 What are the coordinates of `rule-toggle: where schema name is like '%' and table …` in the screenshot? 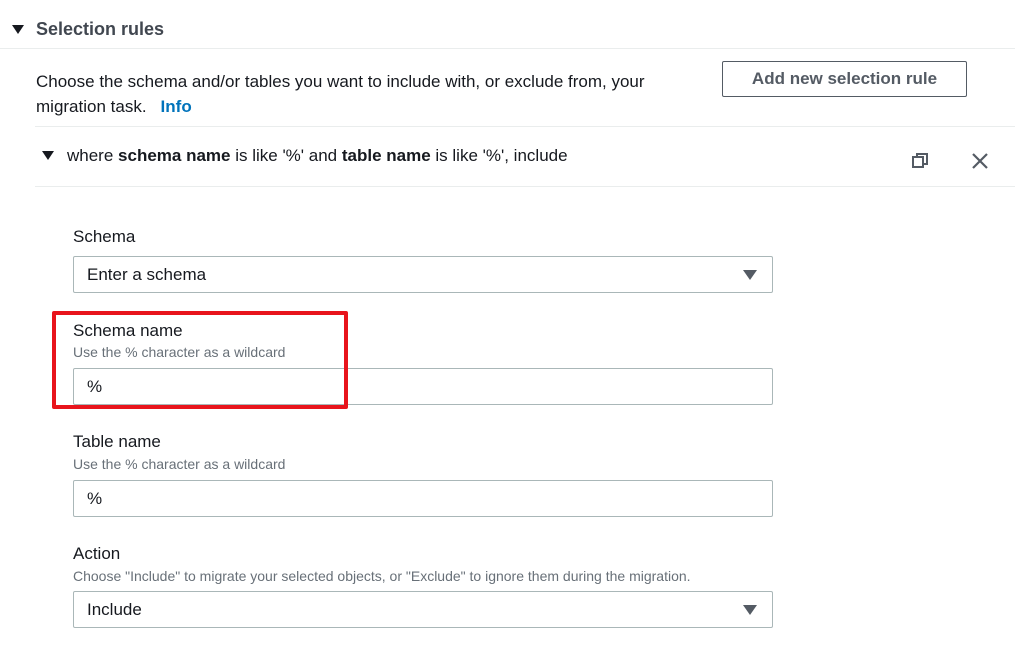 It's located at (442, 156).